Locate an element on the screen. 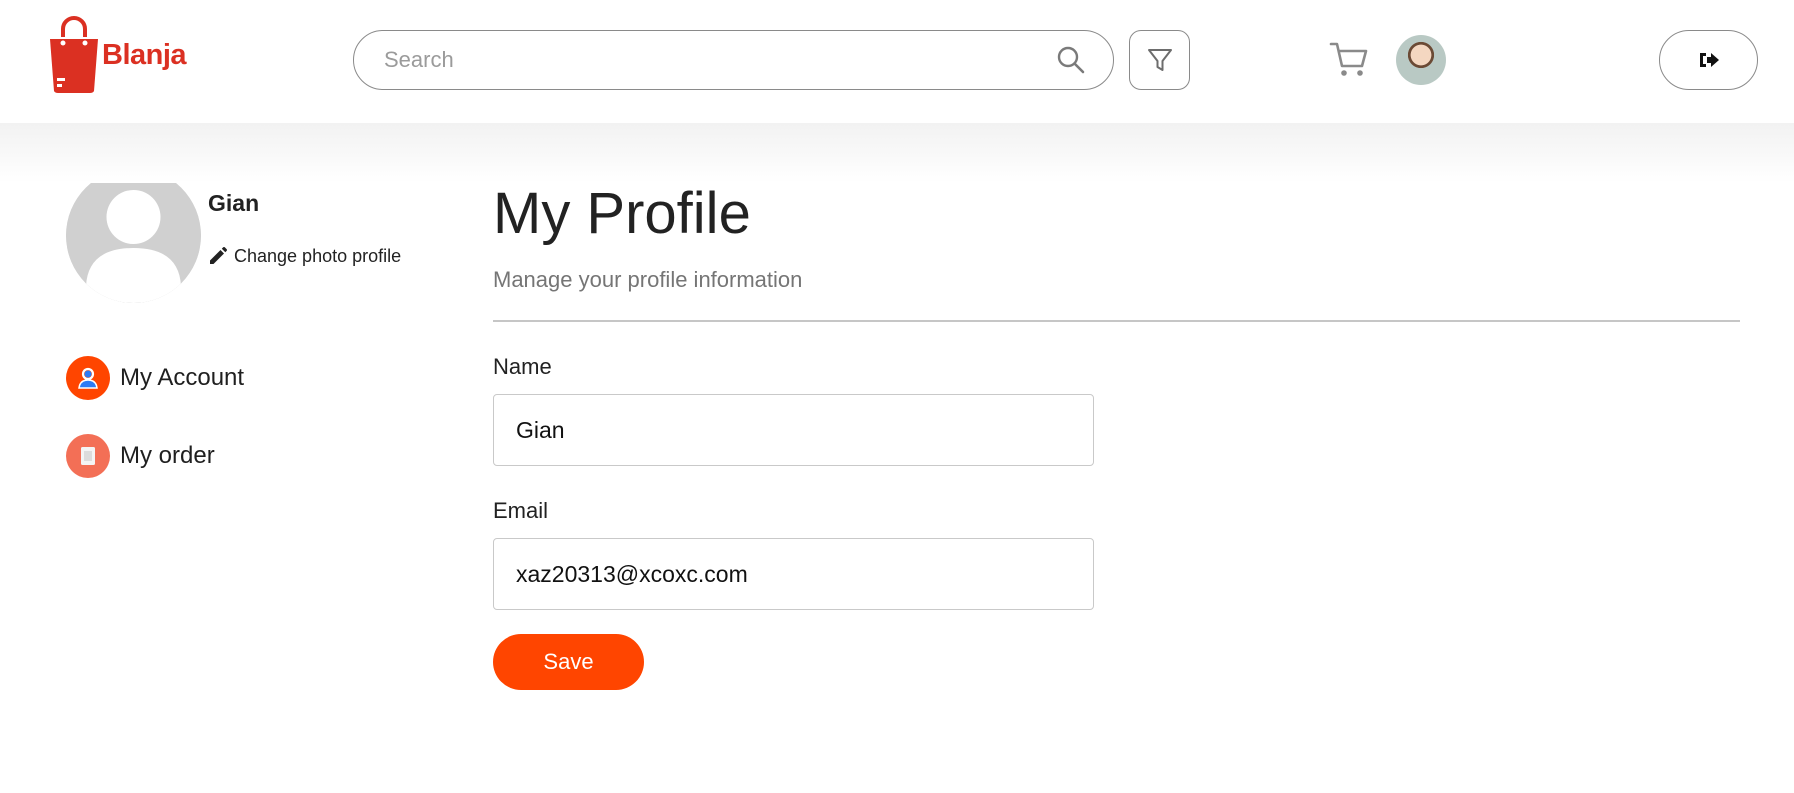 Image resolution: width=1794 pixels, height=793 pixels. cart-button is located at coordinates (1349, 59).